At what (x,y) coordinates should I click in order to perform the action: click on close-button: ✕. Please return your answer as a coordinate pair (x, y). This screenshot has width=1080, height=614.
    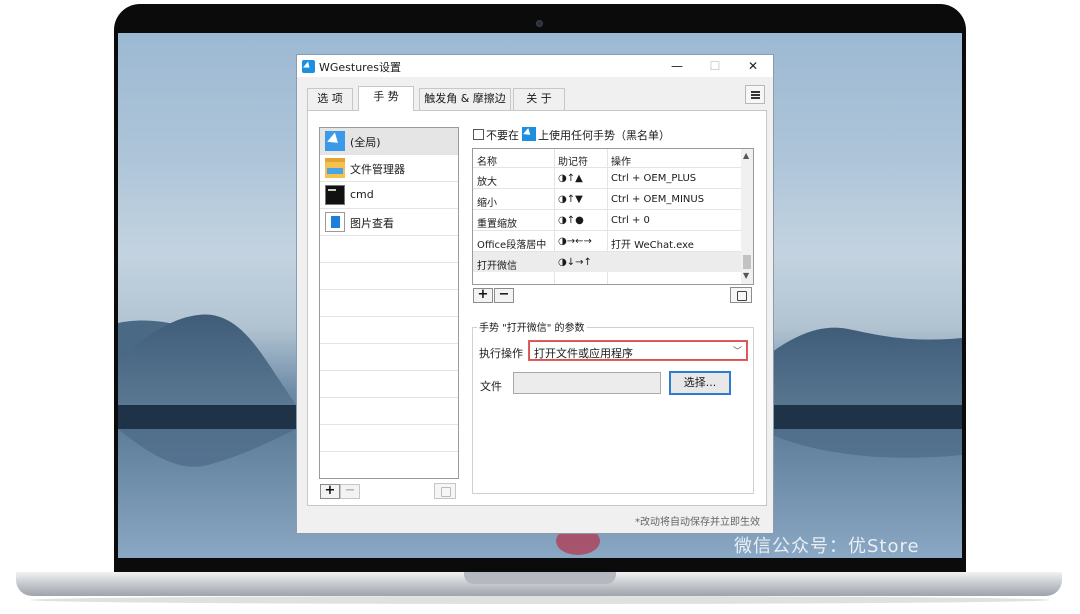
    Looking at the image, I should click on (753, 66).